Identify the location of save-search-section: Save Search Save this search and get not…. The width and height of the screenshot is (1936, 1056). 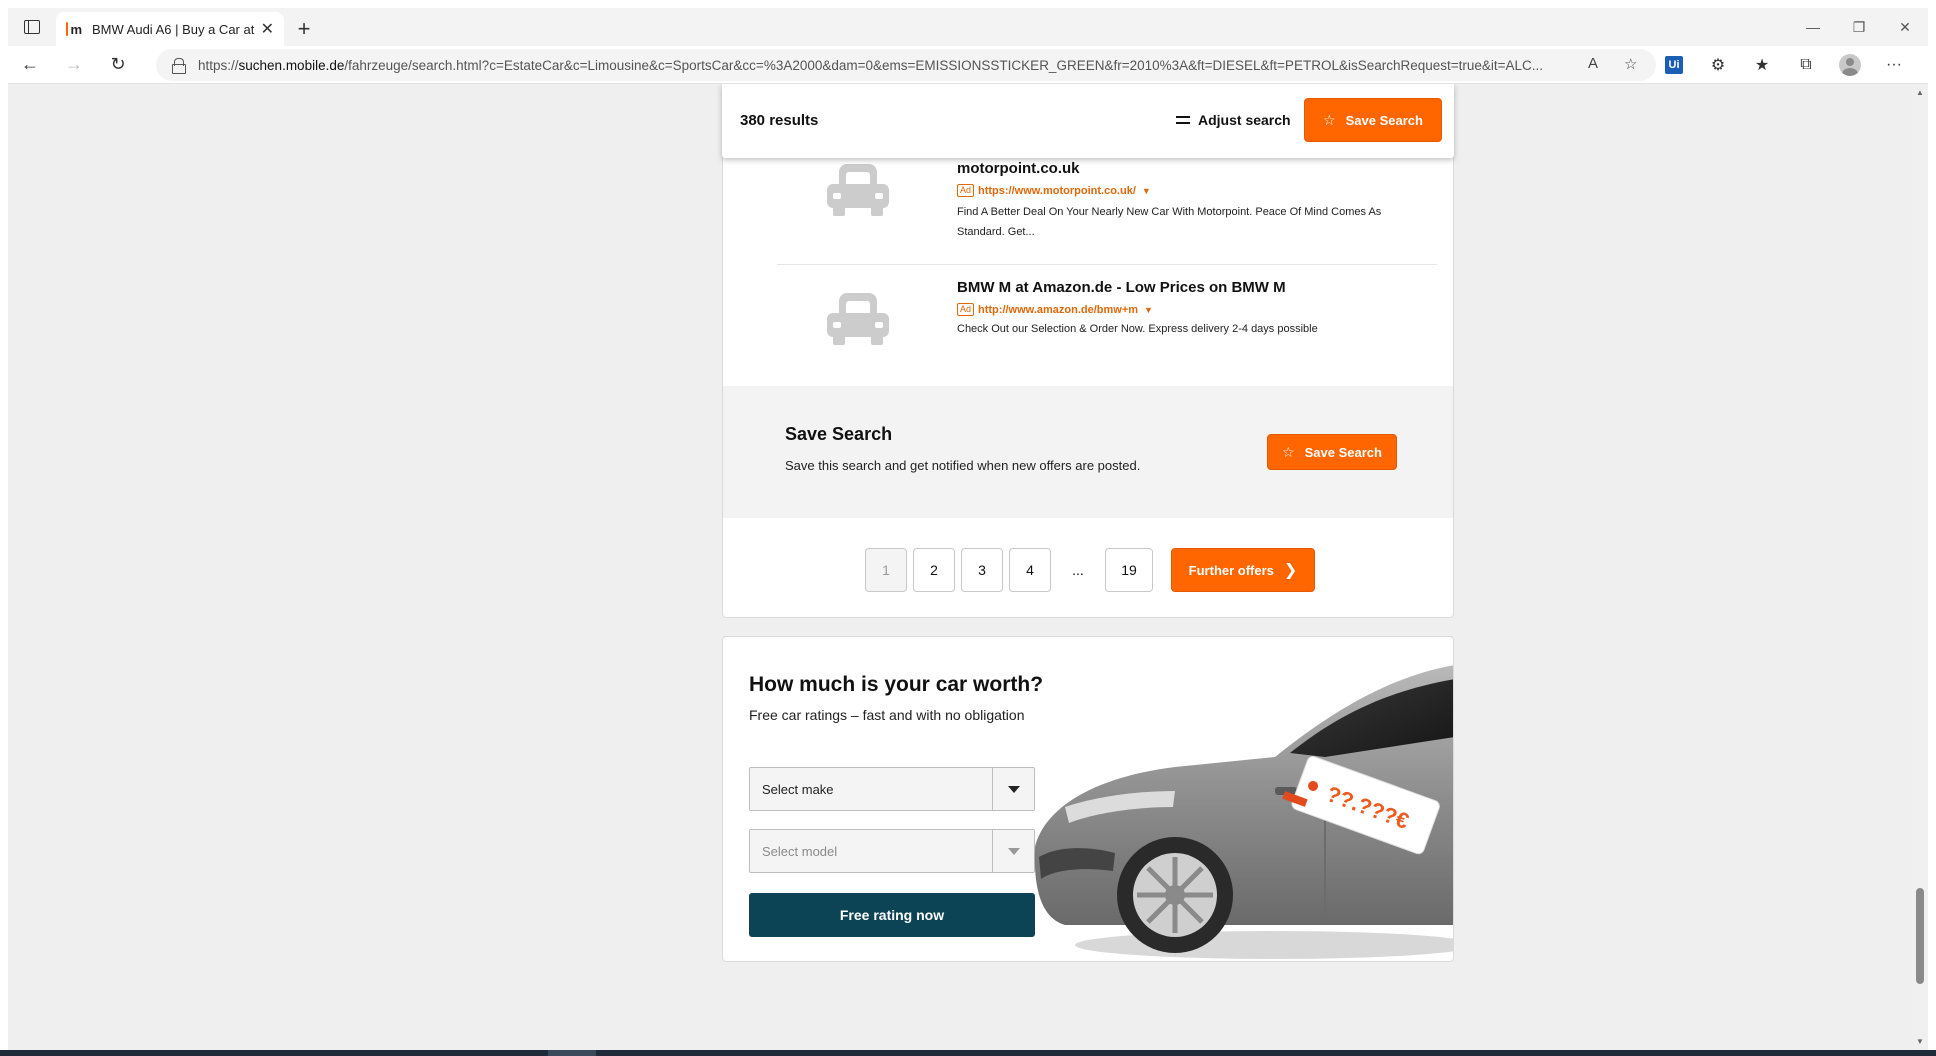
(1088, 452).